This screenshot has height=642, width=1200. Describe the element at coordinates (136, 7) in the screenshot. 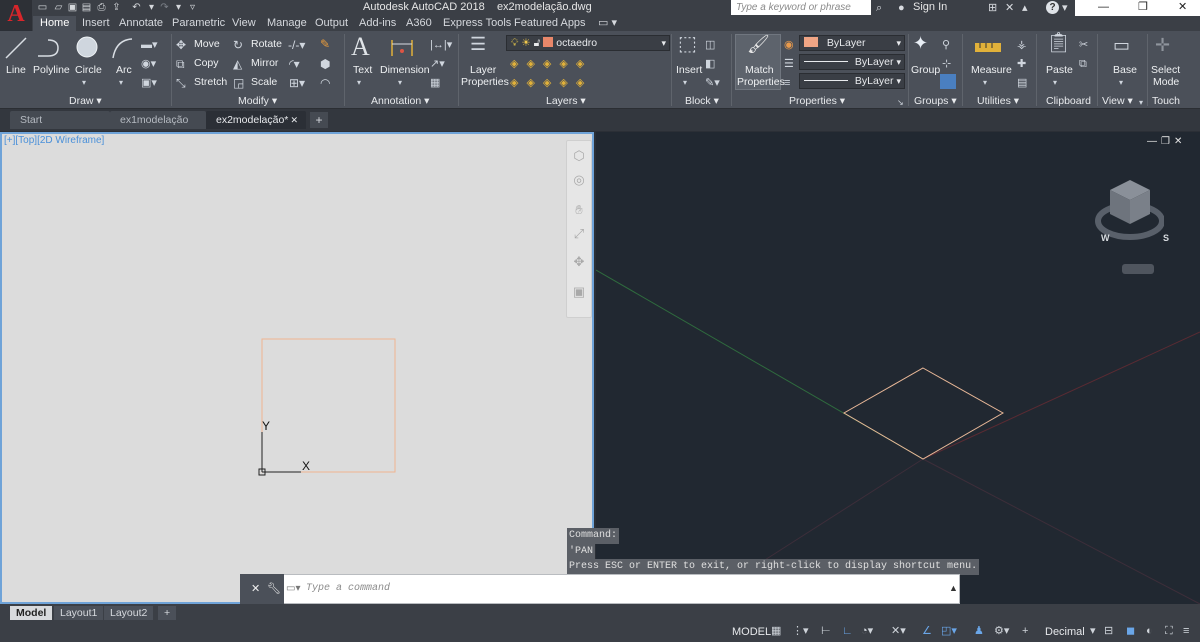

I see `undo-icon: ↶` at that location.